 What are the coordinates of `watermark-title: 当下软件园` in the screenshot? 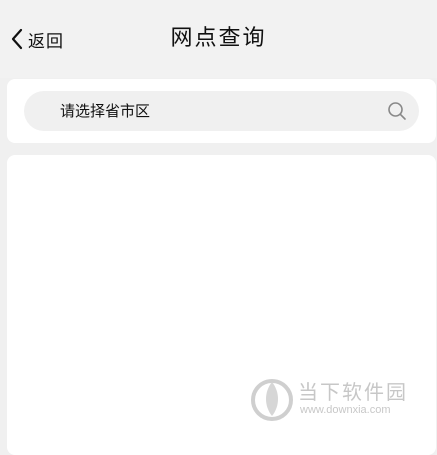 It's located at (353, 392).